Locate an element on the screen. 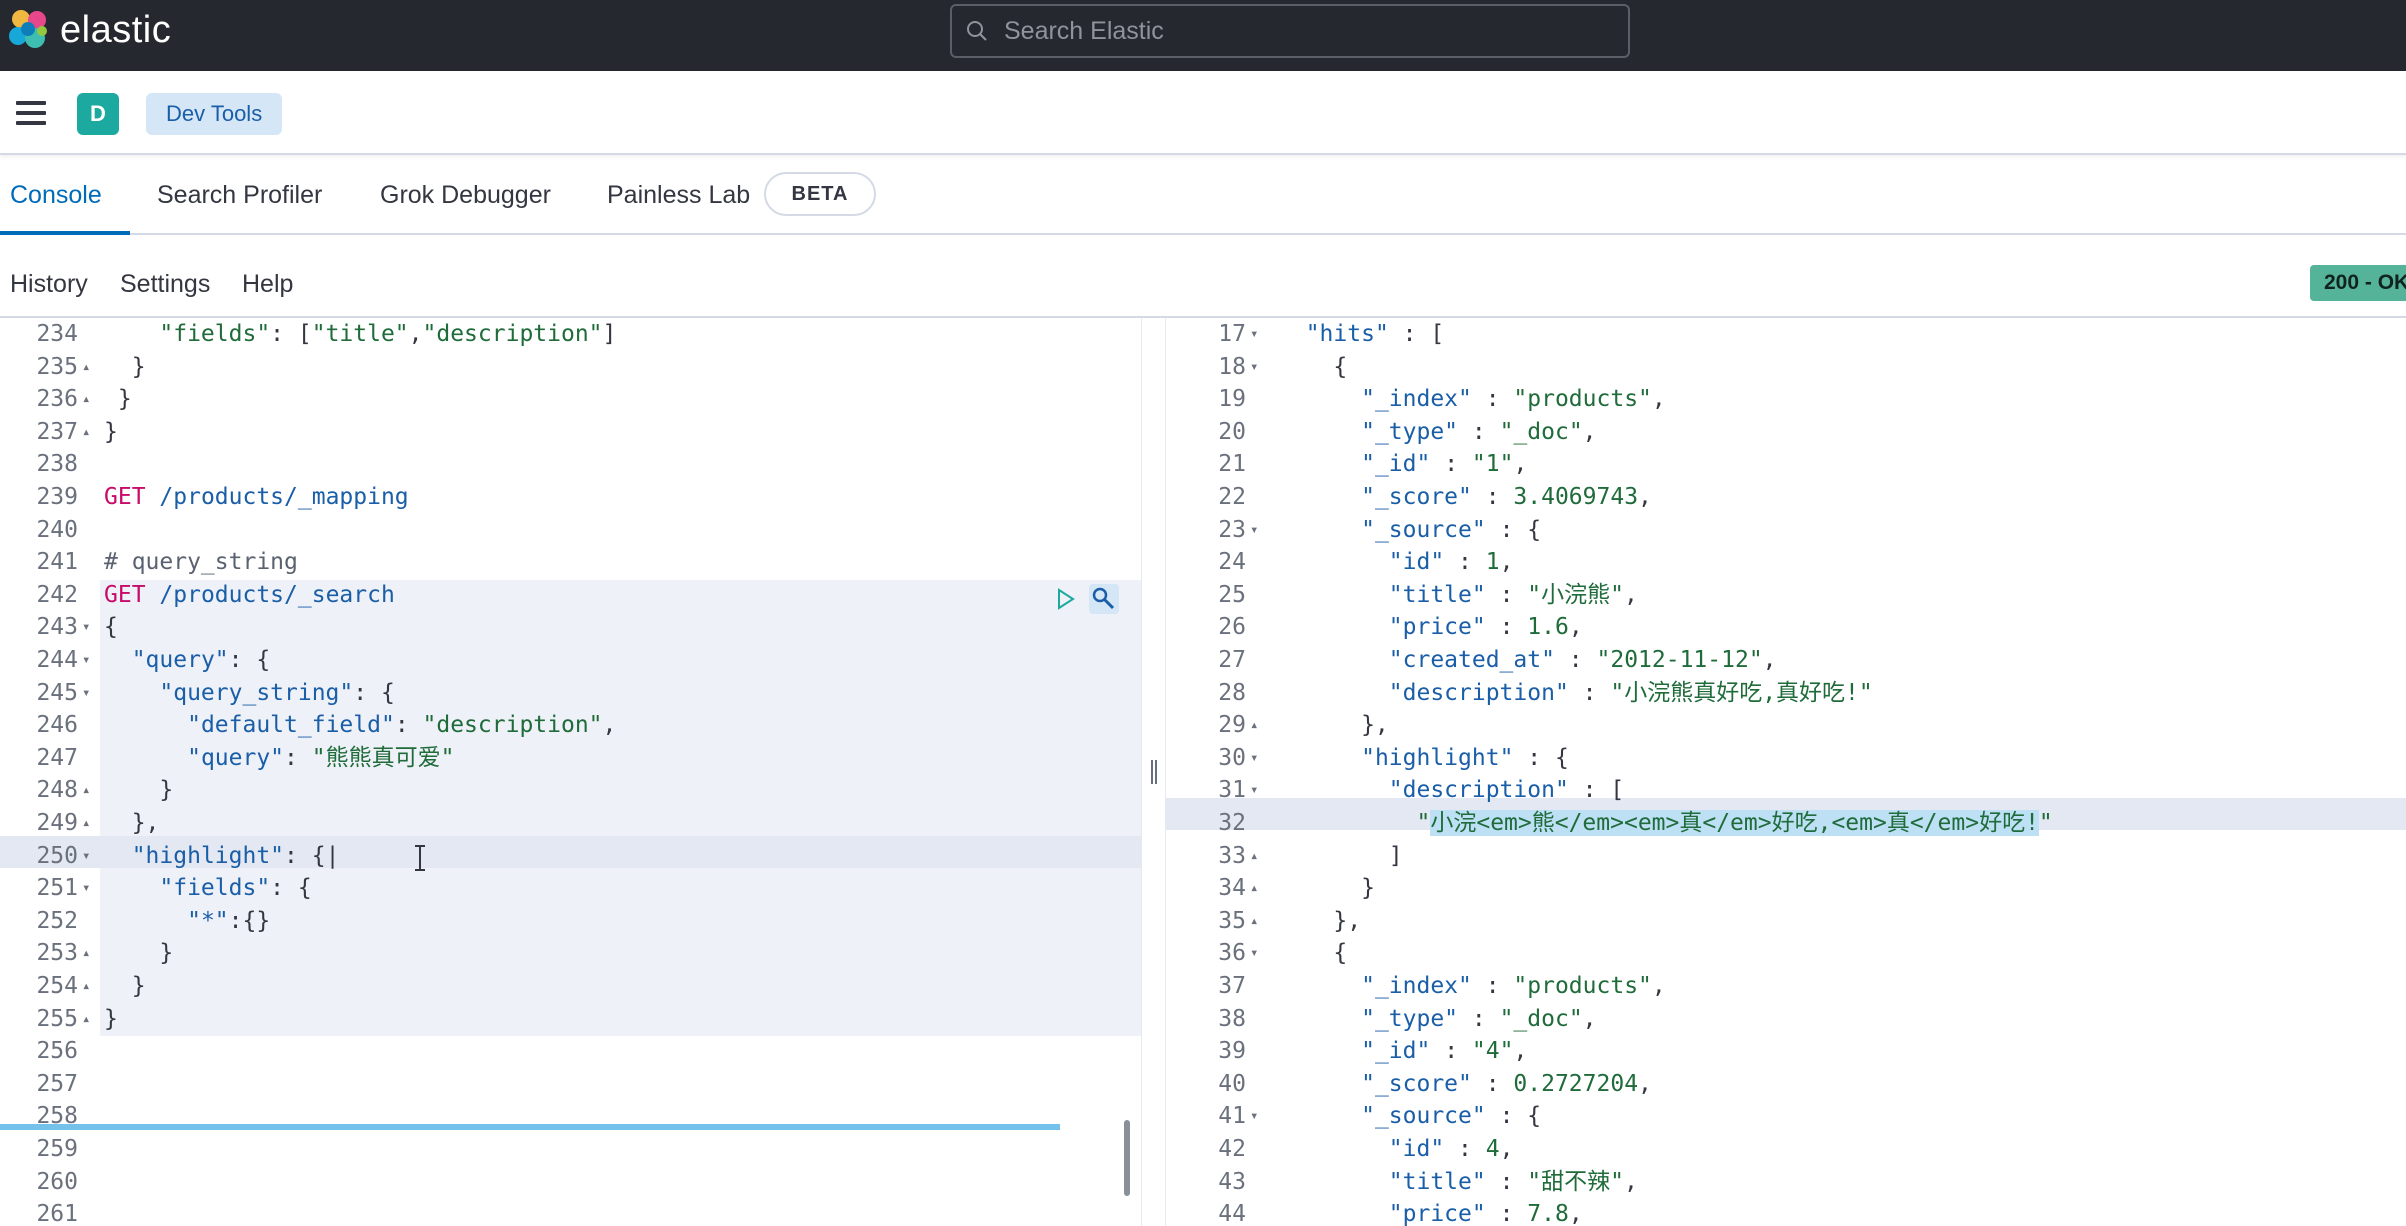 Image resolution: width=2406 pixels, height=1226 pixels. code-line: 249 ▴ }, is located at coordinates (570, 823).